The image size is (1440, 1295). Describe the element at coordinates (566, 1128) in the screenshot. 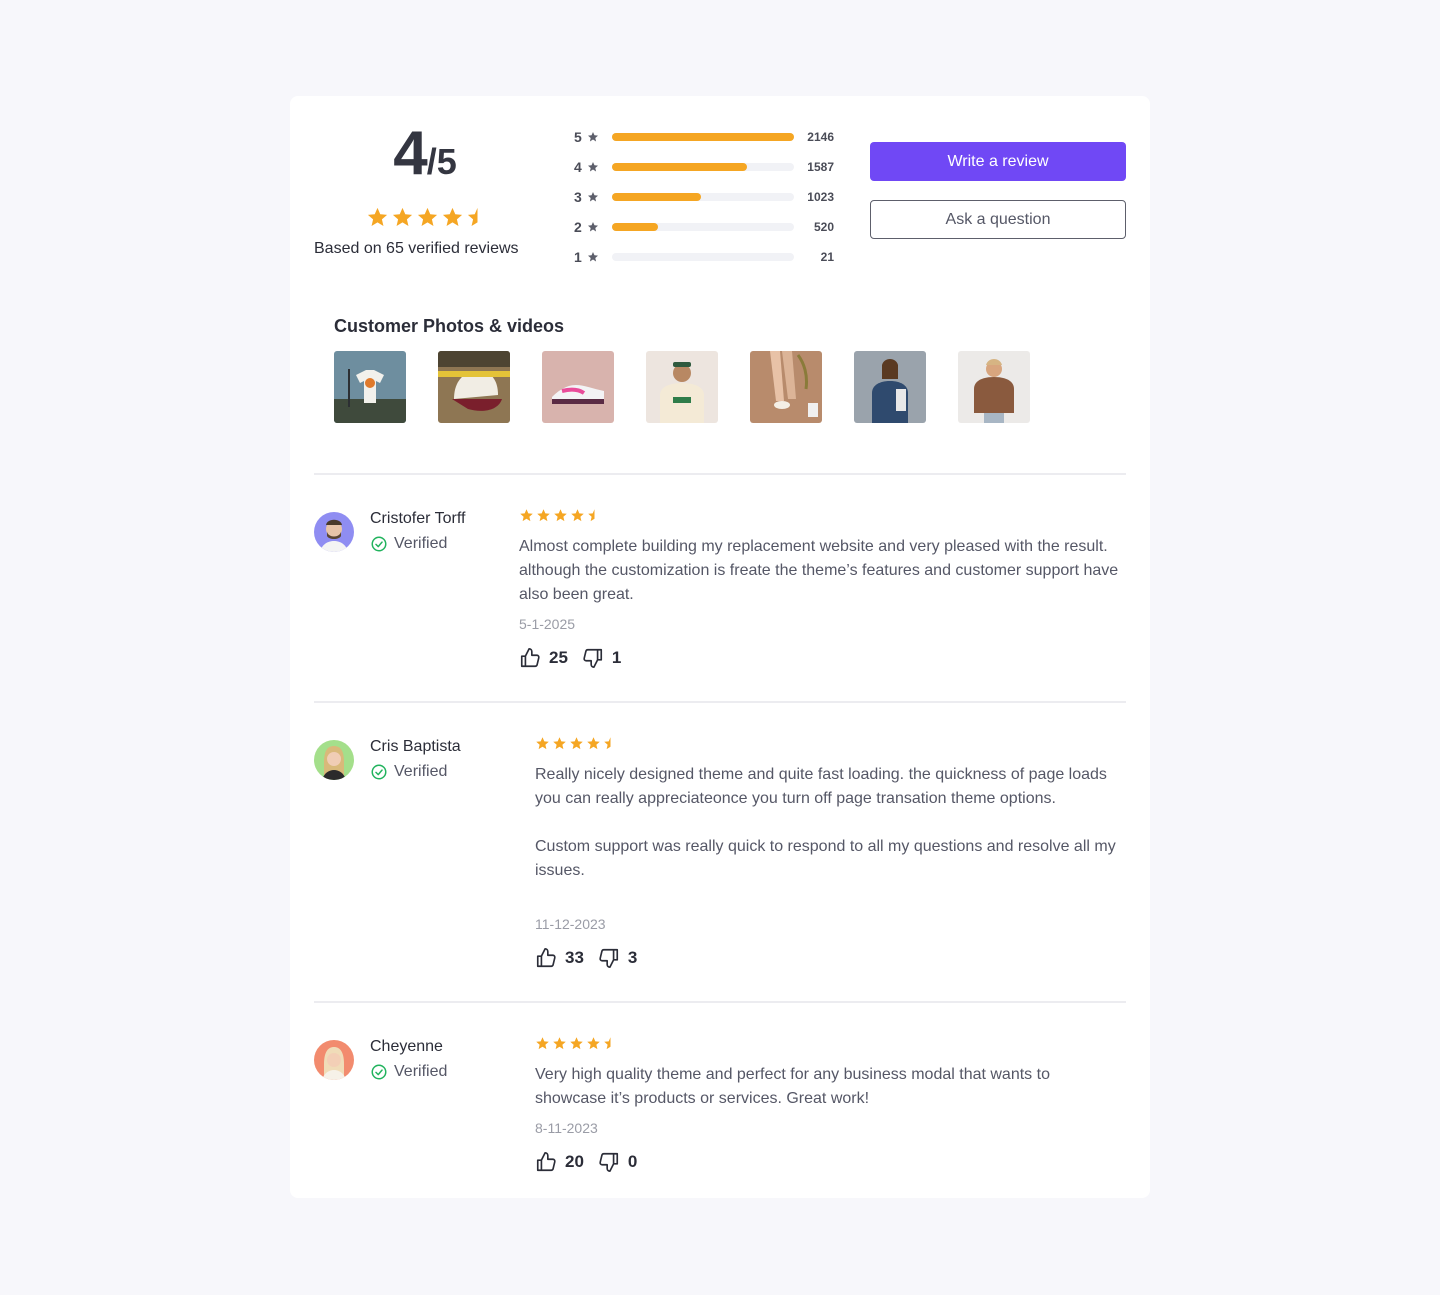

I see `review-date: 8-11-2023` at that location.